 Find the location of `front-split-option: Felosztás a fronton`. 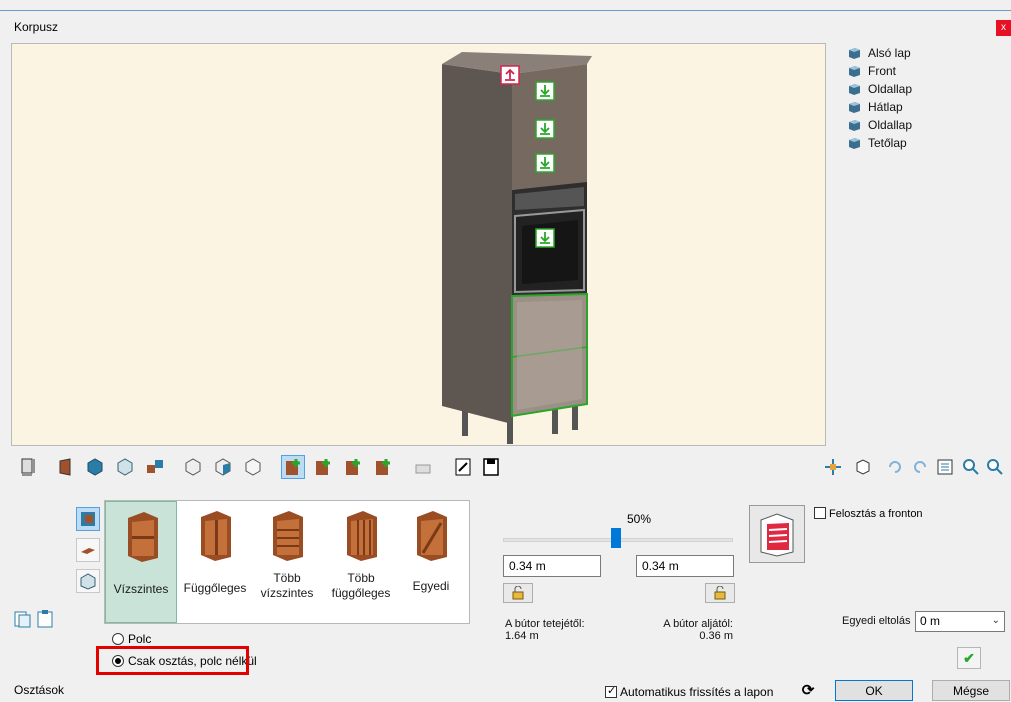

front-split-option: Felosztás a fronton is located at coordinates (868, 513).